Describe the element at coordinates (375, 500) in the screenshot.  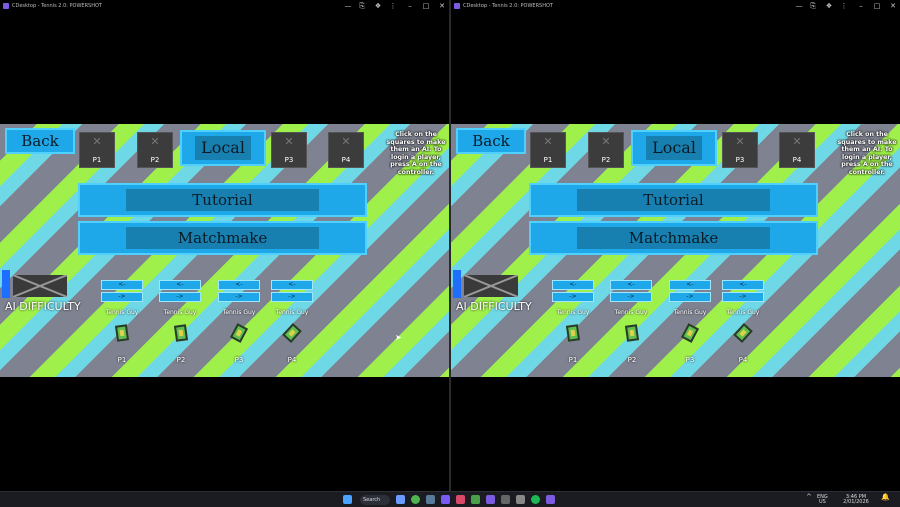
I see `taskbar-search: Search` at that location.